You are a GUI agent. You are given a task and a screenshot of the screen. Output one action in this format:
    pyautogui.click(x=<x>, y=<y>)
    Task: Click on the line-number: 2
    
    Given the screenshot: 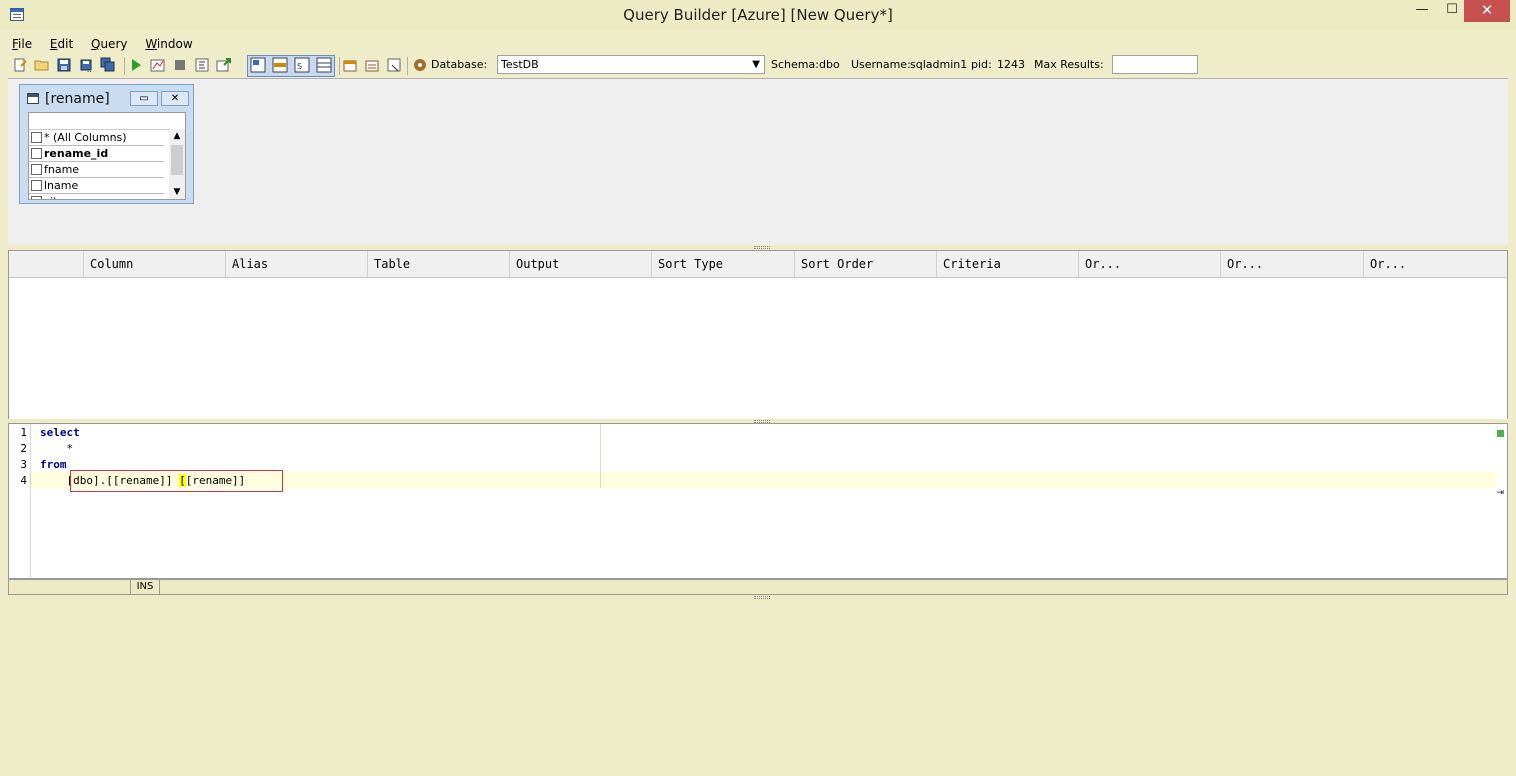 What is the action you would take?
    pyautogui.click(x=23, y=448)
    